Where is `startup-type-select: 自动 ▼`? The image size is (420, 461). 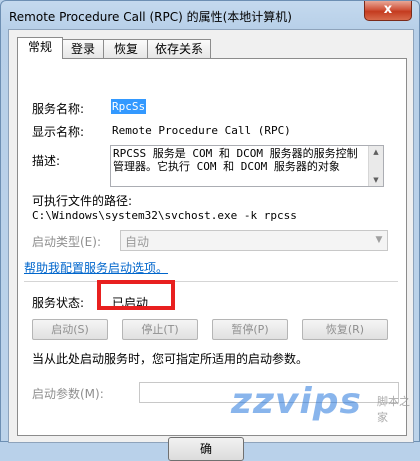
startup-type-select: 自动 ▼ is located at coordinates (254, 240).